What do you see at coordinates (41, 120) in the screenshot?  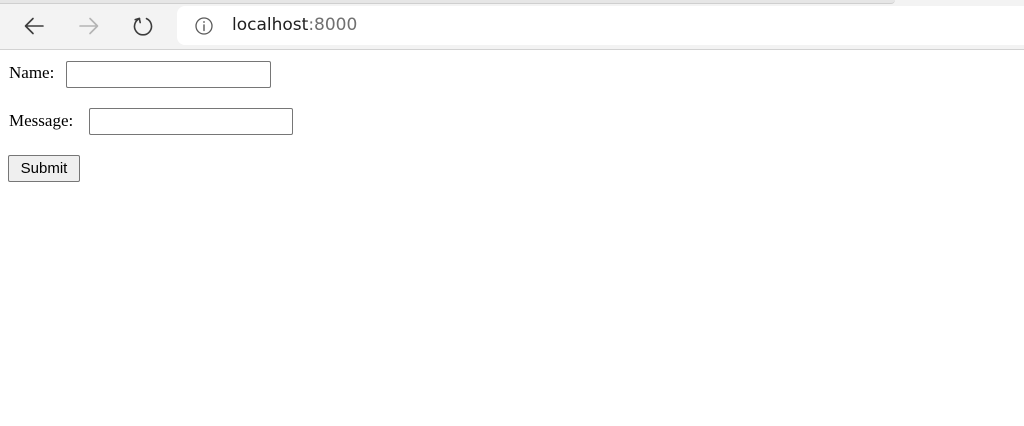 I see `message-label: Message:` at bounding box center [41, 120].